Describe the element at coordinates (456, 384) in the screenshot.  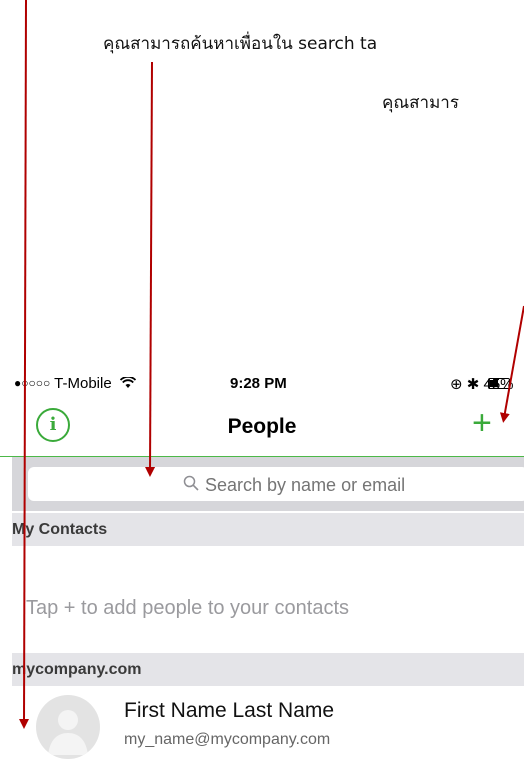
I see `rotation-lock-icon: ⊕` at that location.